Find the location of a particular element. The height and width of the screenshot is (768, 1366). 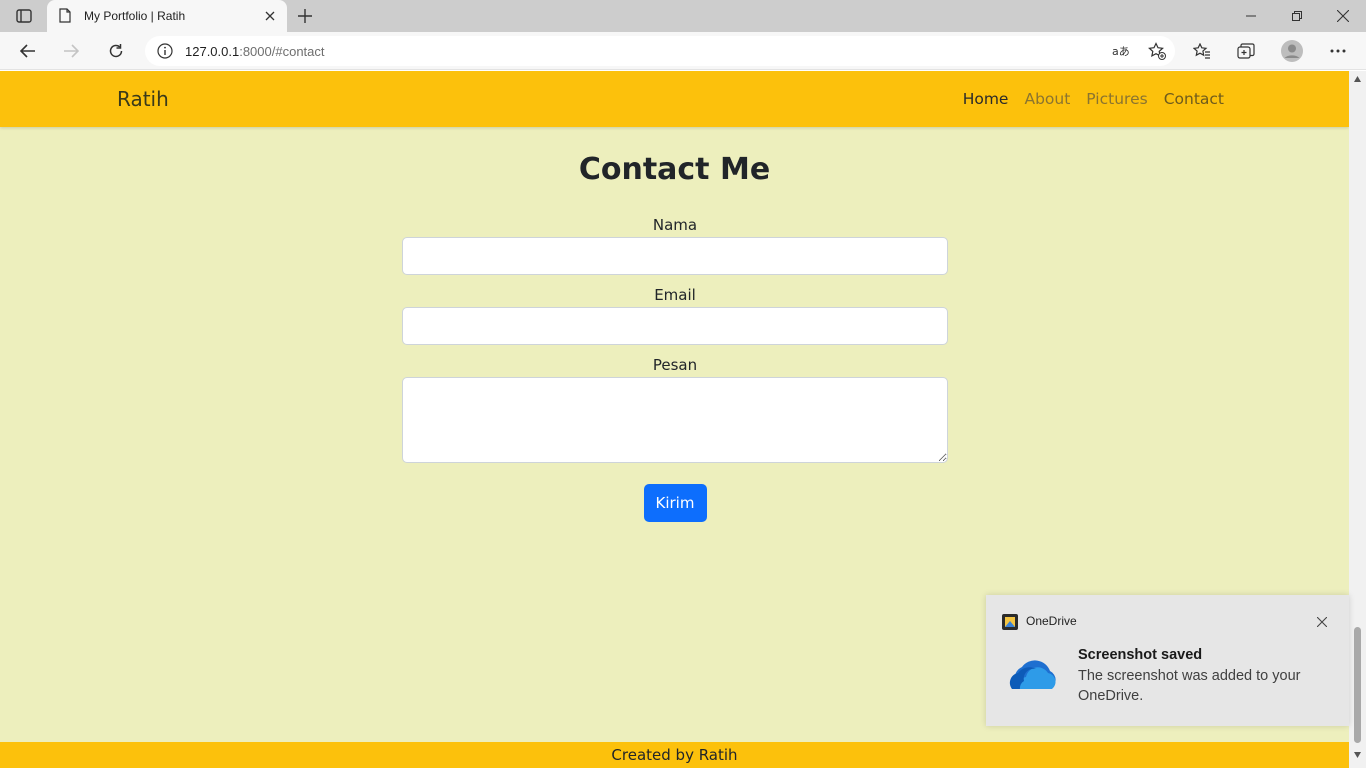

message-field is located at coordinates (675, 420).